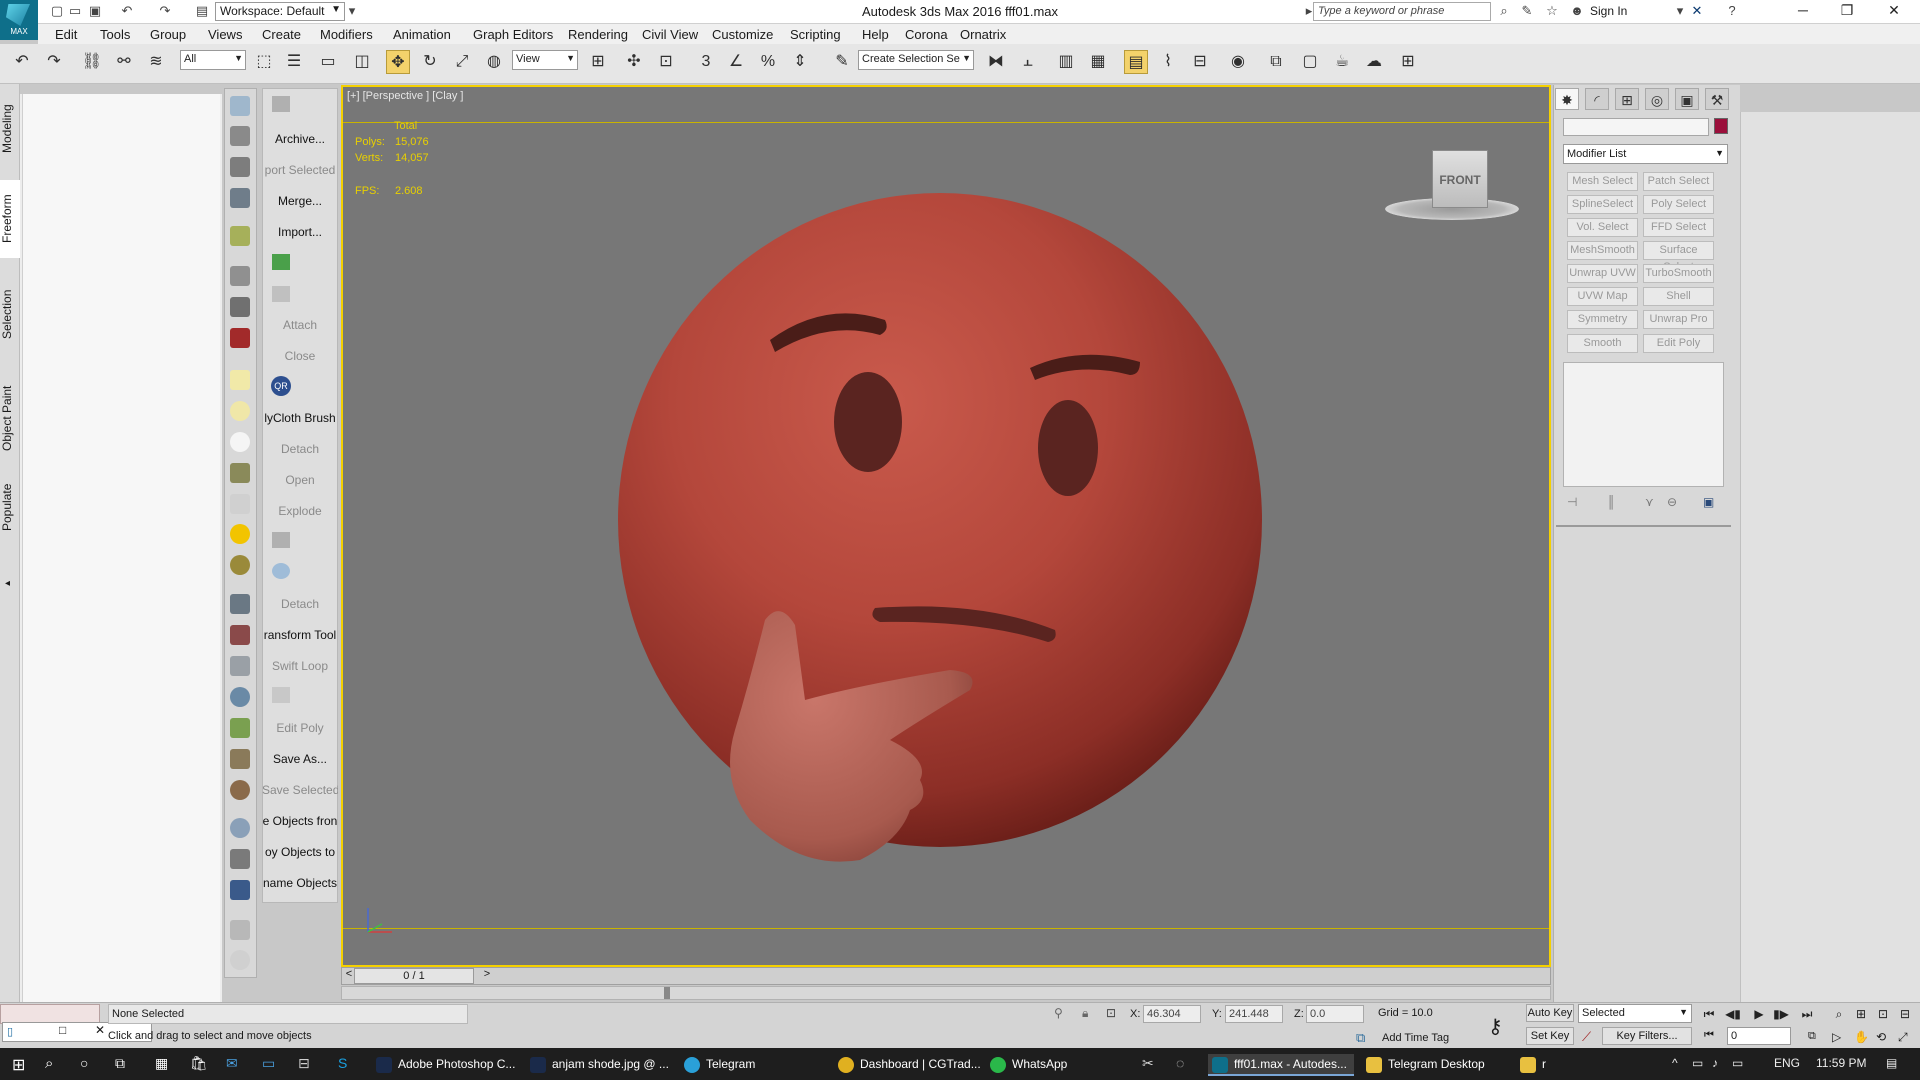 This screenshot has width=1920, height=1080. I want to click on mountain-icon, so click(240, 666).